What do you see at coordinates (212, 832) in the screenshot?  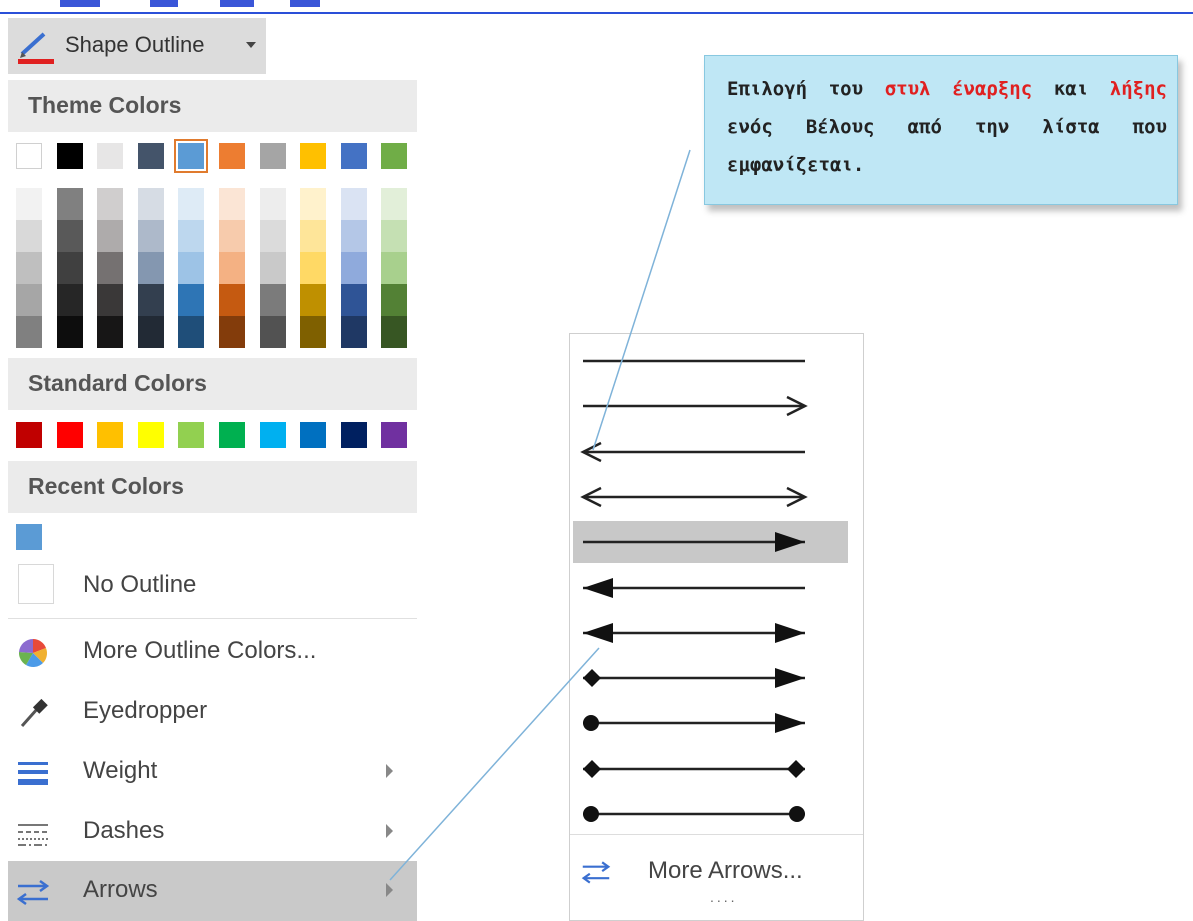 I see `dashes-item: Dashes` at bounding box center [212, 832].